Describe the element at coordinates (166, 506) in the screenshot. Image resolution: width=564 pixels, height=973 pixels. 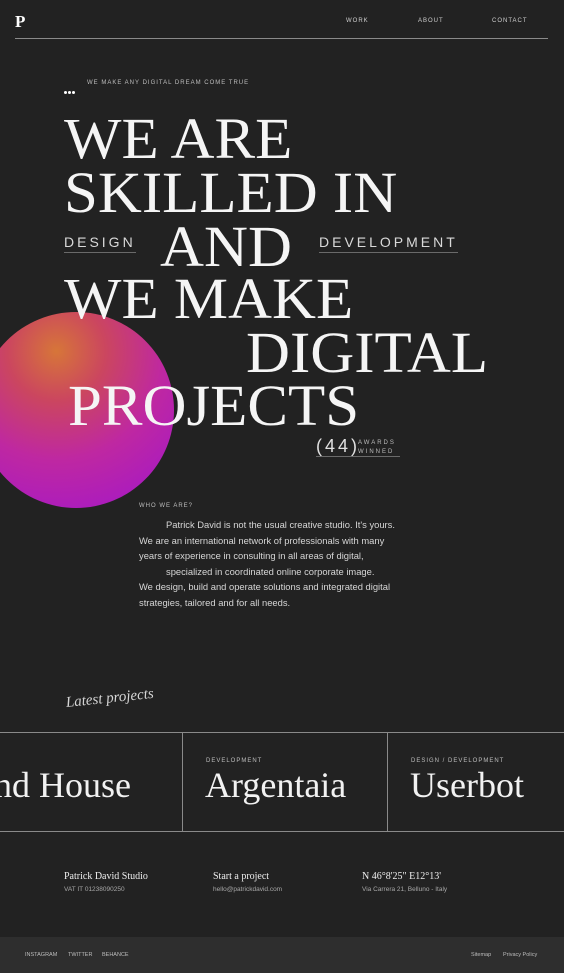
I see `about-heading: WHO WE ARE?` at that location.